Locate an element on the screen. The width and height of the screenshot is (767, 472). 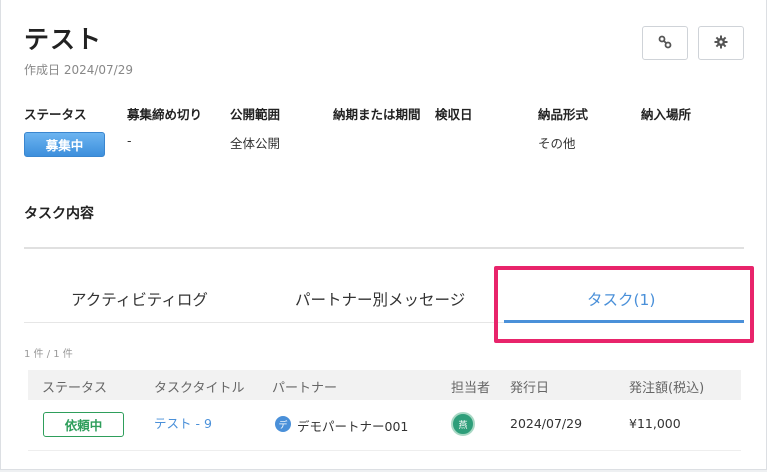
column-header-amount: 発注額(税込) is located at coordinates (667, 388).